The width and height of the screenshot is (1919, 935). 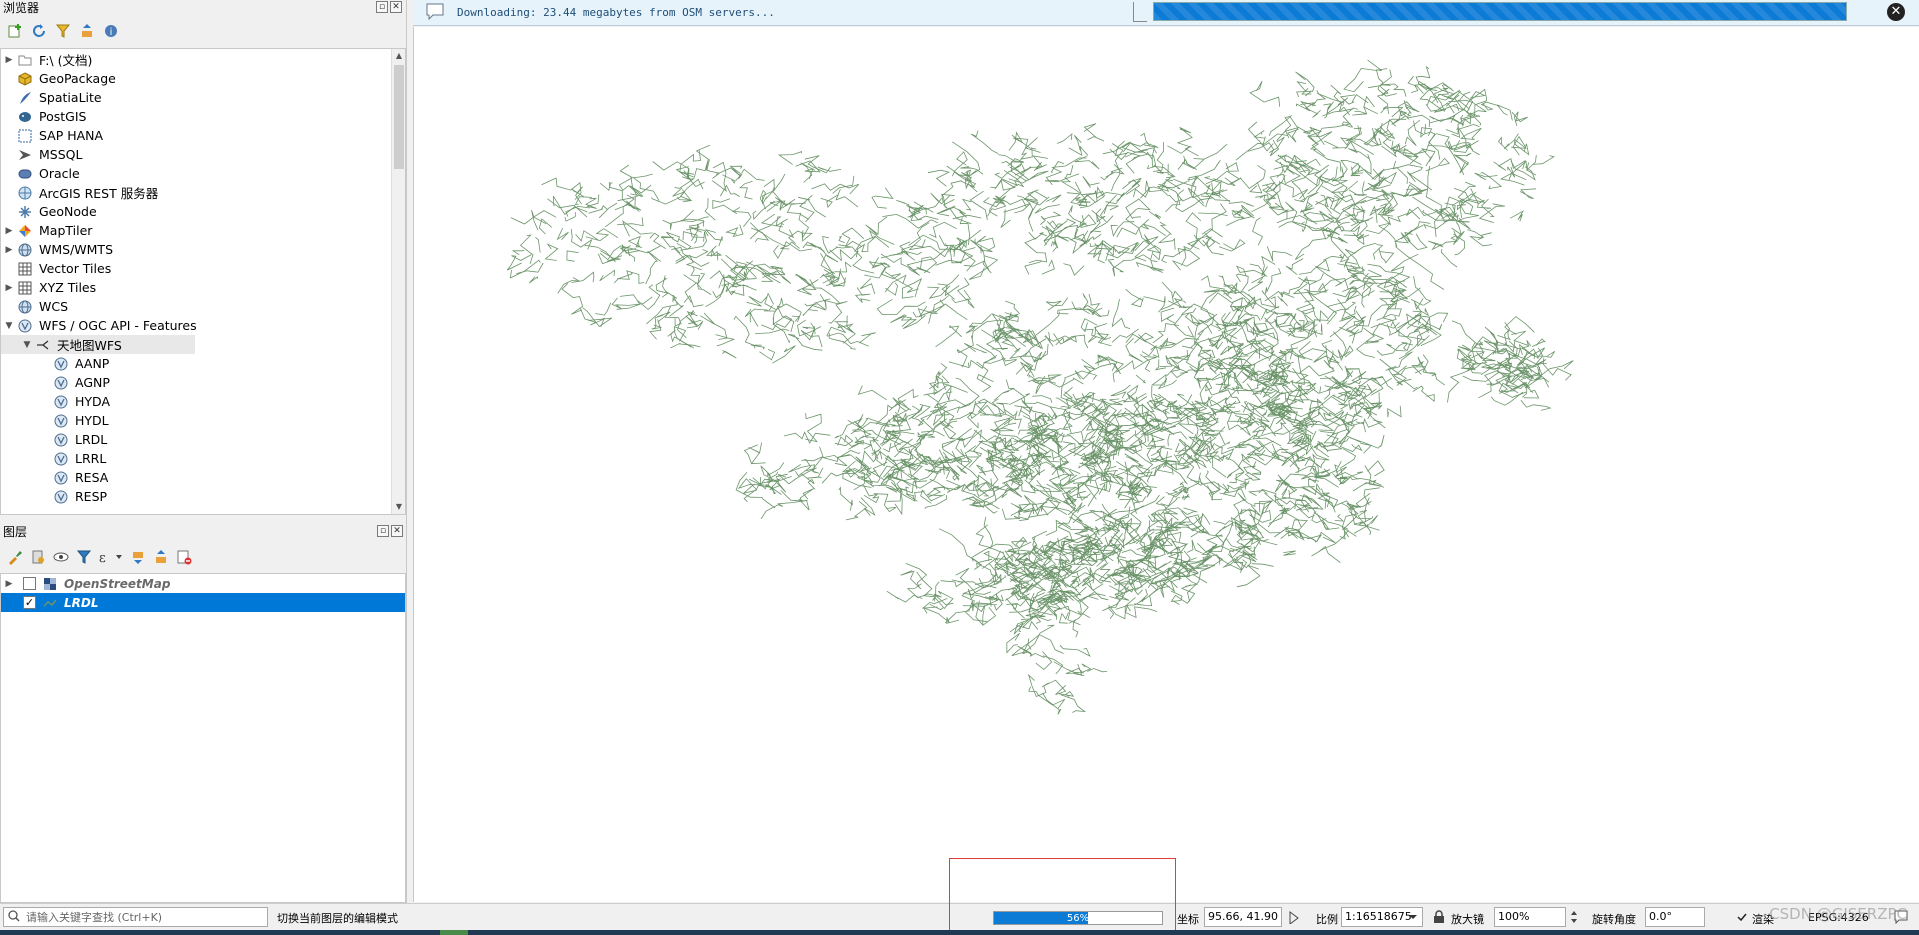 What do you see at coordinates (203, 59) in the screenshot?
I see `browser-item: ▶ F:\ (文档)` at bounding box center [203, 59].